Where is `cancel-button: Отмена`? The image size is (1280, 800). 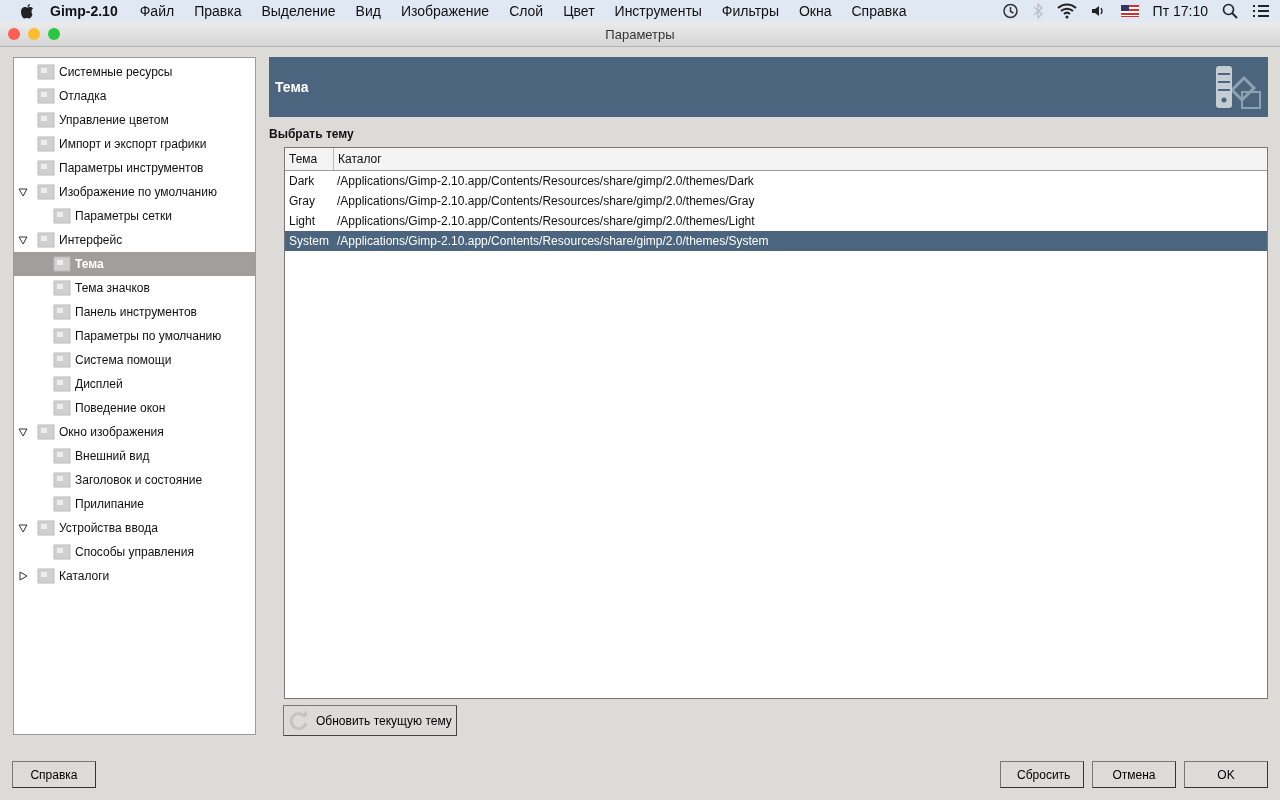
cancel-button: Отмена is located at coordinates (1134, 774).